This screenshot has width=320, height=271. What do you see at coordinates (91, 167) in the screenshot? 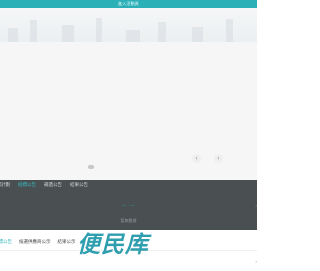
I see `banner-pagination-dot` at bounding box center [91, 167].